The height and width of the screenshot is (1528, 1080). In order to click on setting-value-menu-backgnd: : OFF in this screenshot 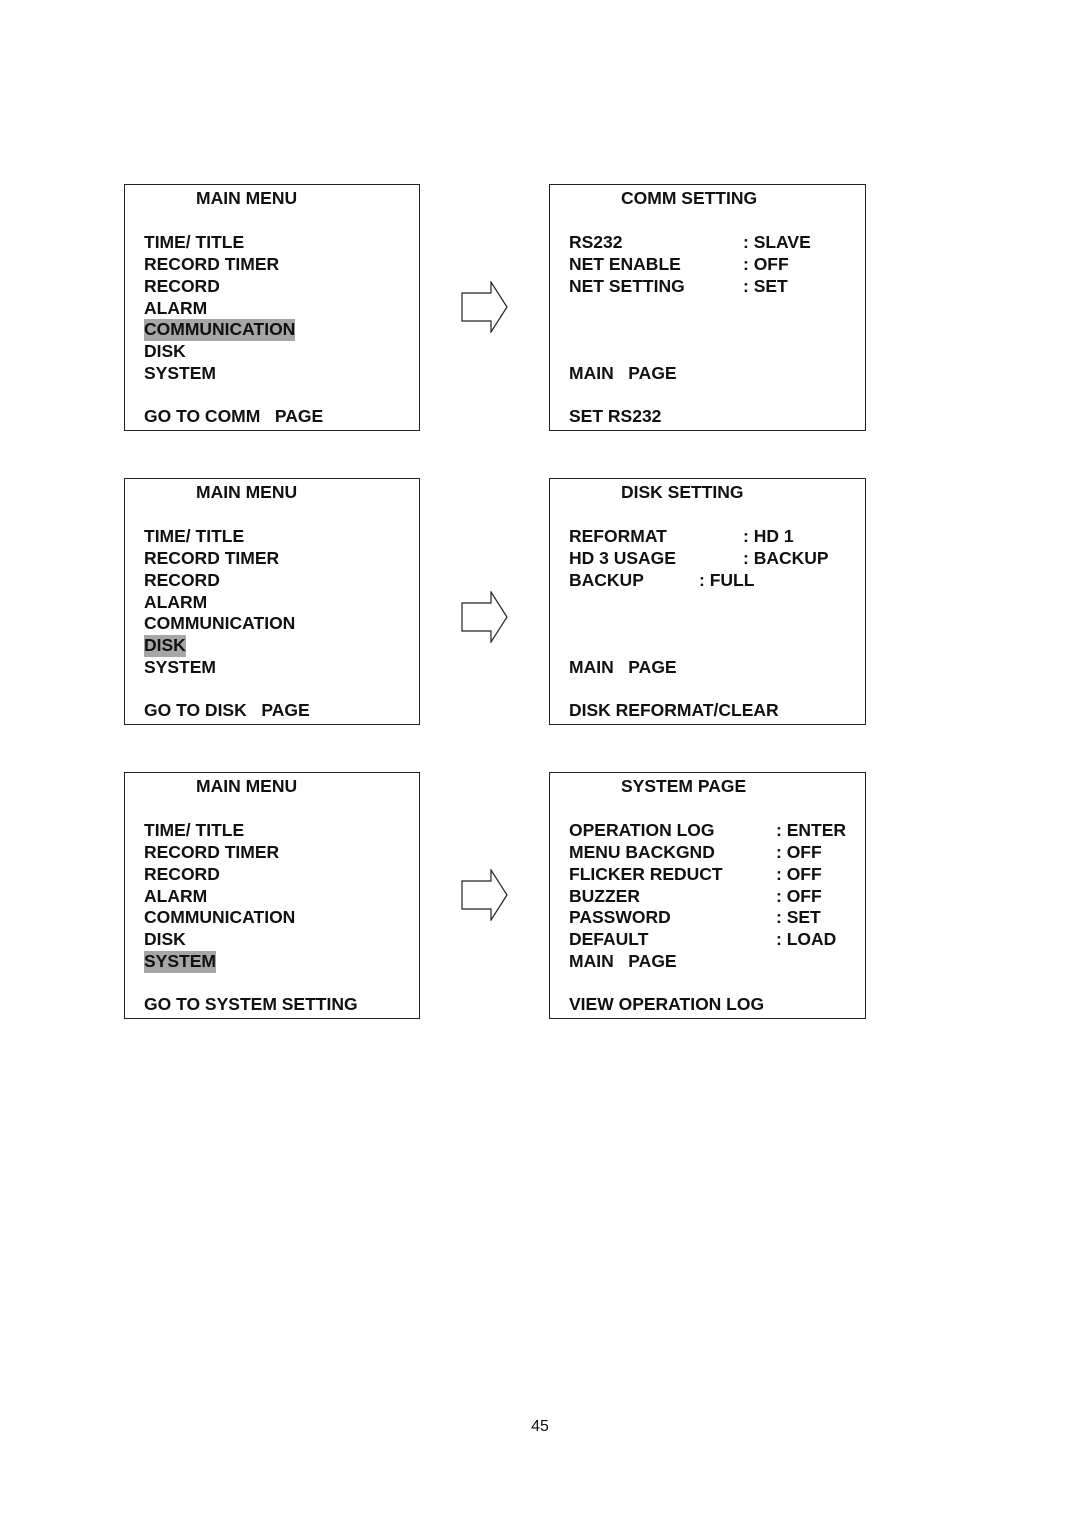, I will do `click(799, 853)`.